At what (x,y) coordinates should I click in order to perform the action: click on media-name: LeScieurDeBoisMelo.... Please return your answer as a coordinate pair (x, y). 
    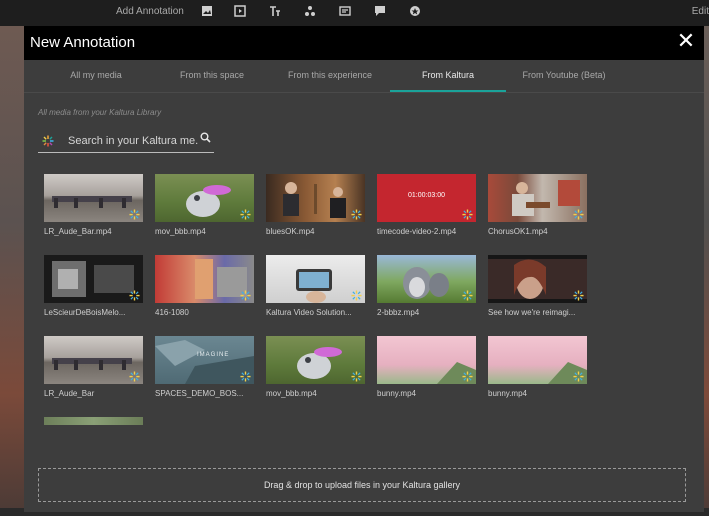
    Looking at the image, I should click on (85, 312).